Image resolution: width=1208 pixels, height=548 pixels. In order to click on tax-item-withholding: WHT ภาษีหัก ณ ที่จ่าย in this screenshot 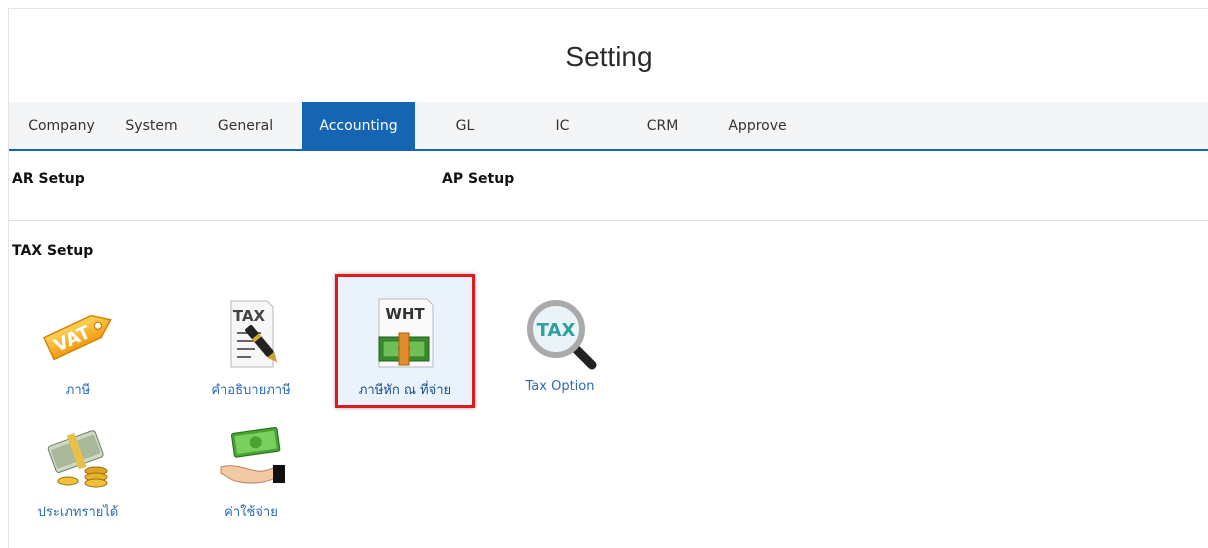, I will do `click(405, 341)`.